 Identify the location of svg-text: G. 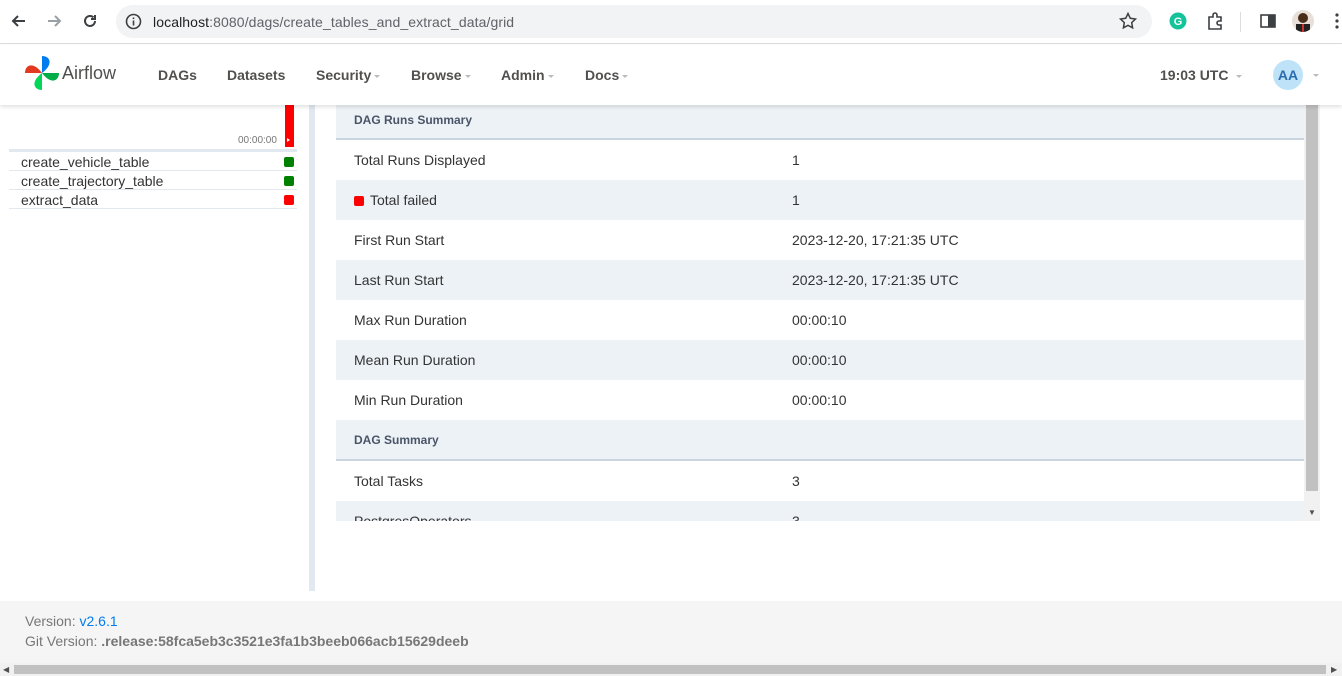
(1178, 22).